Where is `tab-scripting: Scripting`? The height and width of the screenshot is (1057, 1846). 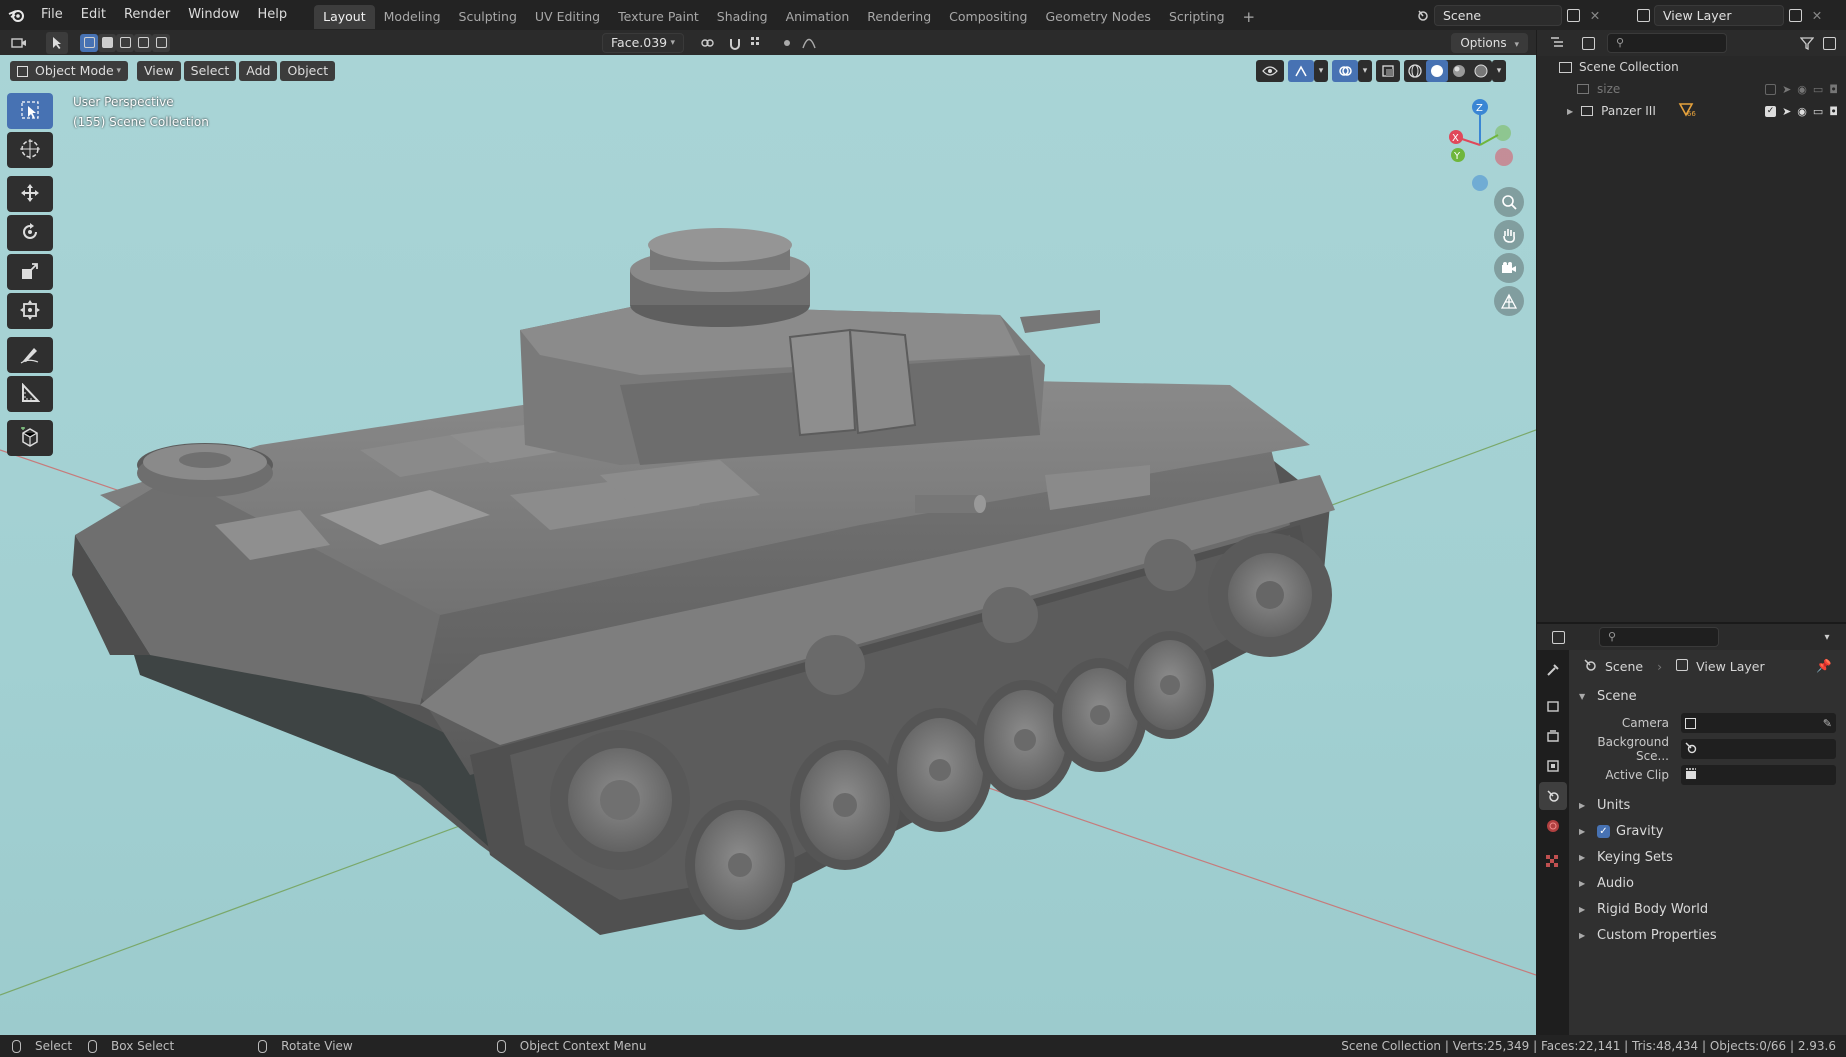
tab-scripting: Scripting is located at coordinates (1197, 17).